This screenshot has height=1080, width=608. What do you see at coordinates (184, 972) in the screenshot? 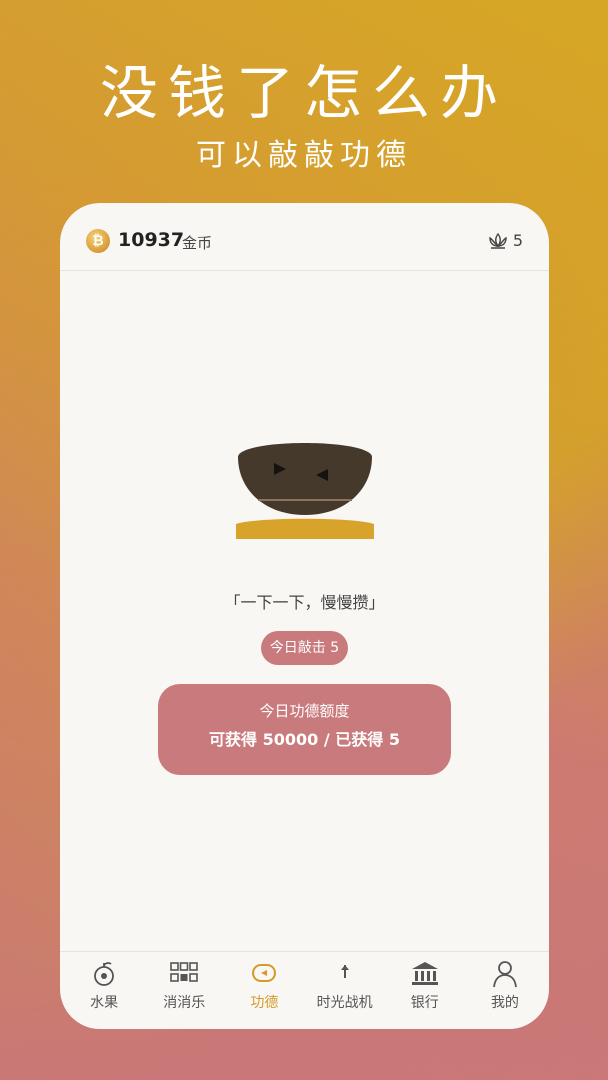
I see `grid-icon` at bounding box center [184, 972].